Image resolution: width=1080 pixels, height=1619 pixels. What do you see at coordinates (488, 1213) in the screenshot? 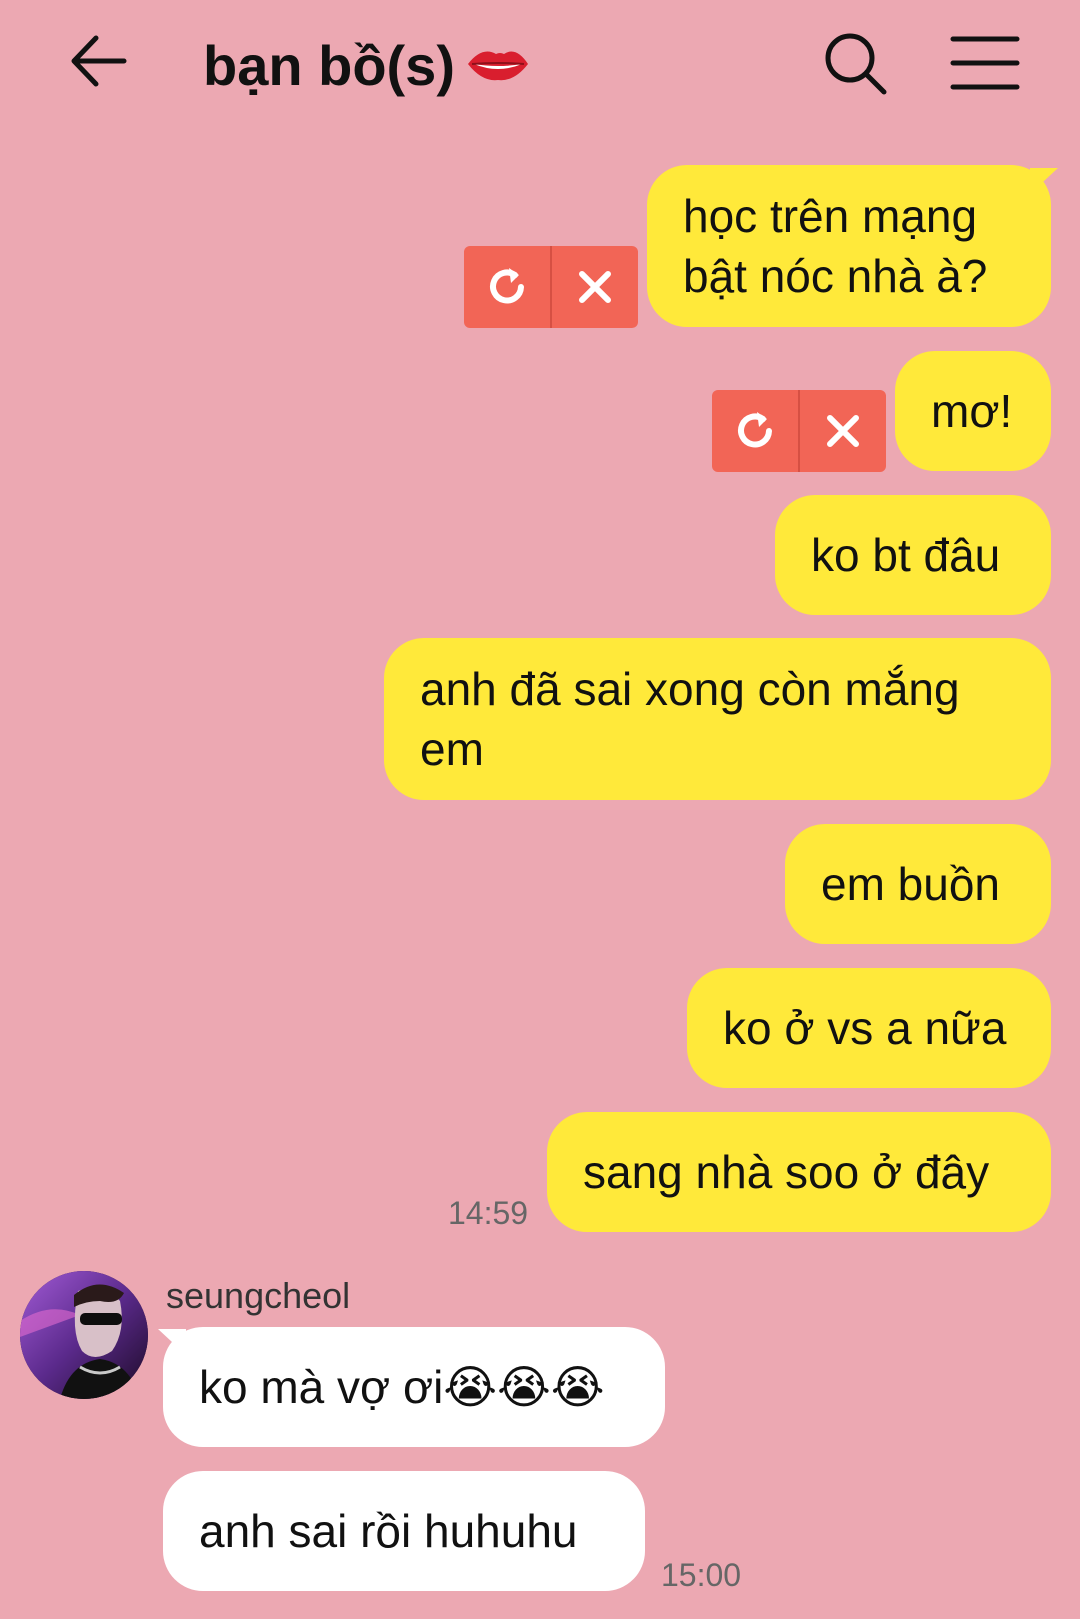
I see `message-timestamp: 14:59` at bounding box center [488, 1213].